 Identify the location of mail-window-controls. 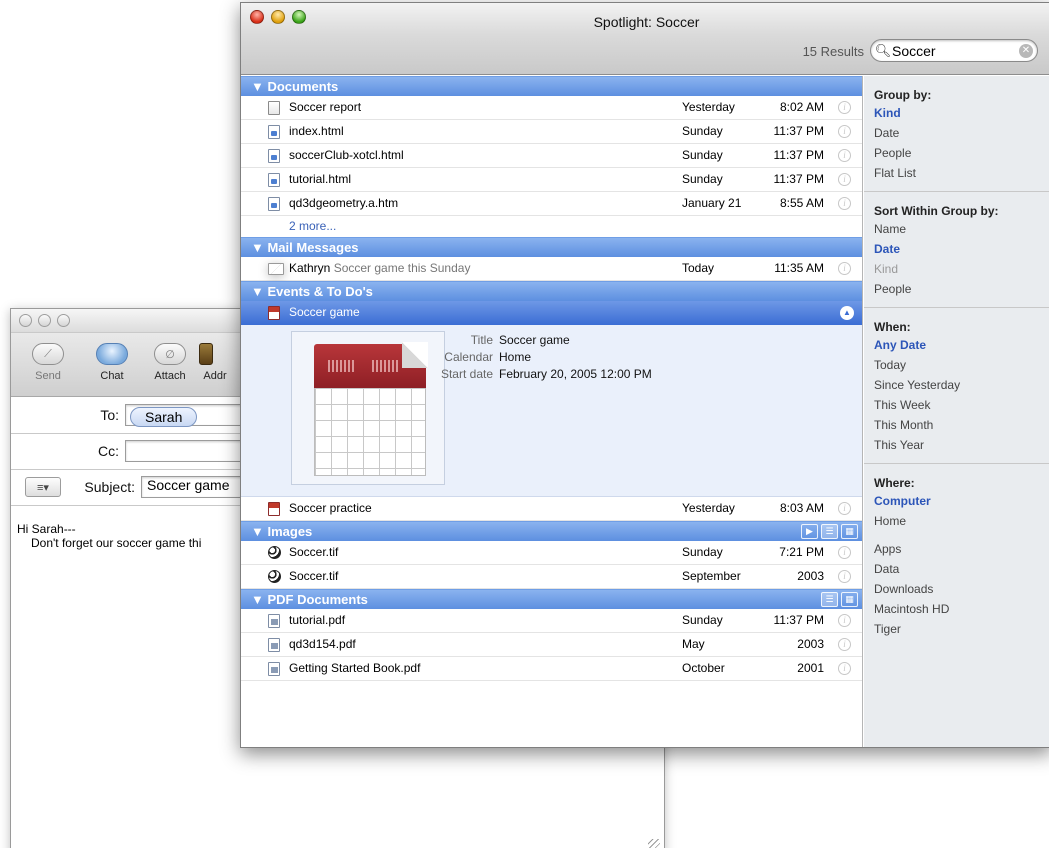
(44, 320).